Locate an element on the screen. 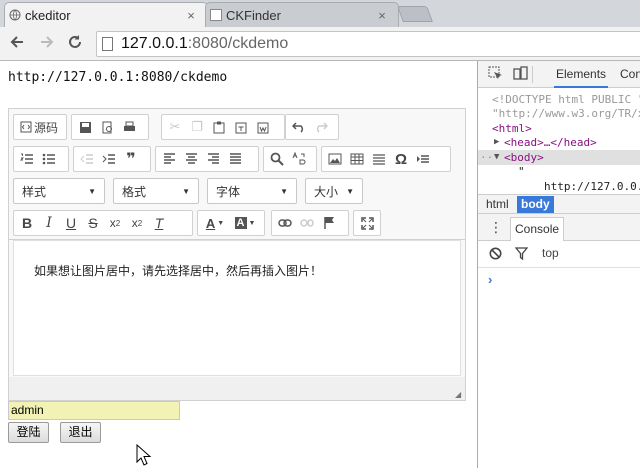  horizontal-rule-icon is located at coordinates (379, 159).